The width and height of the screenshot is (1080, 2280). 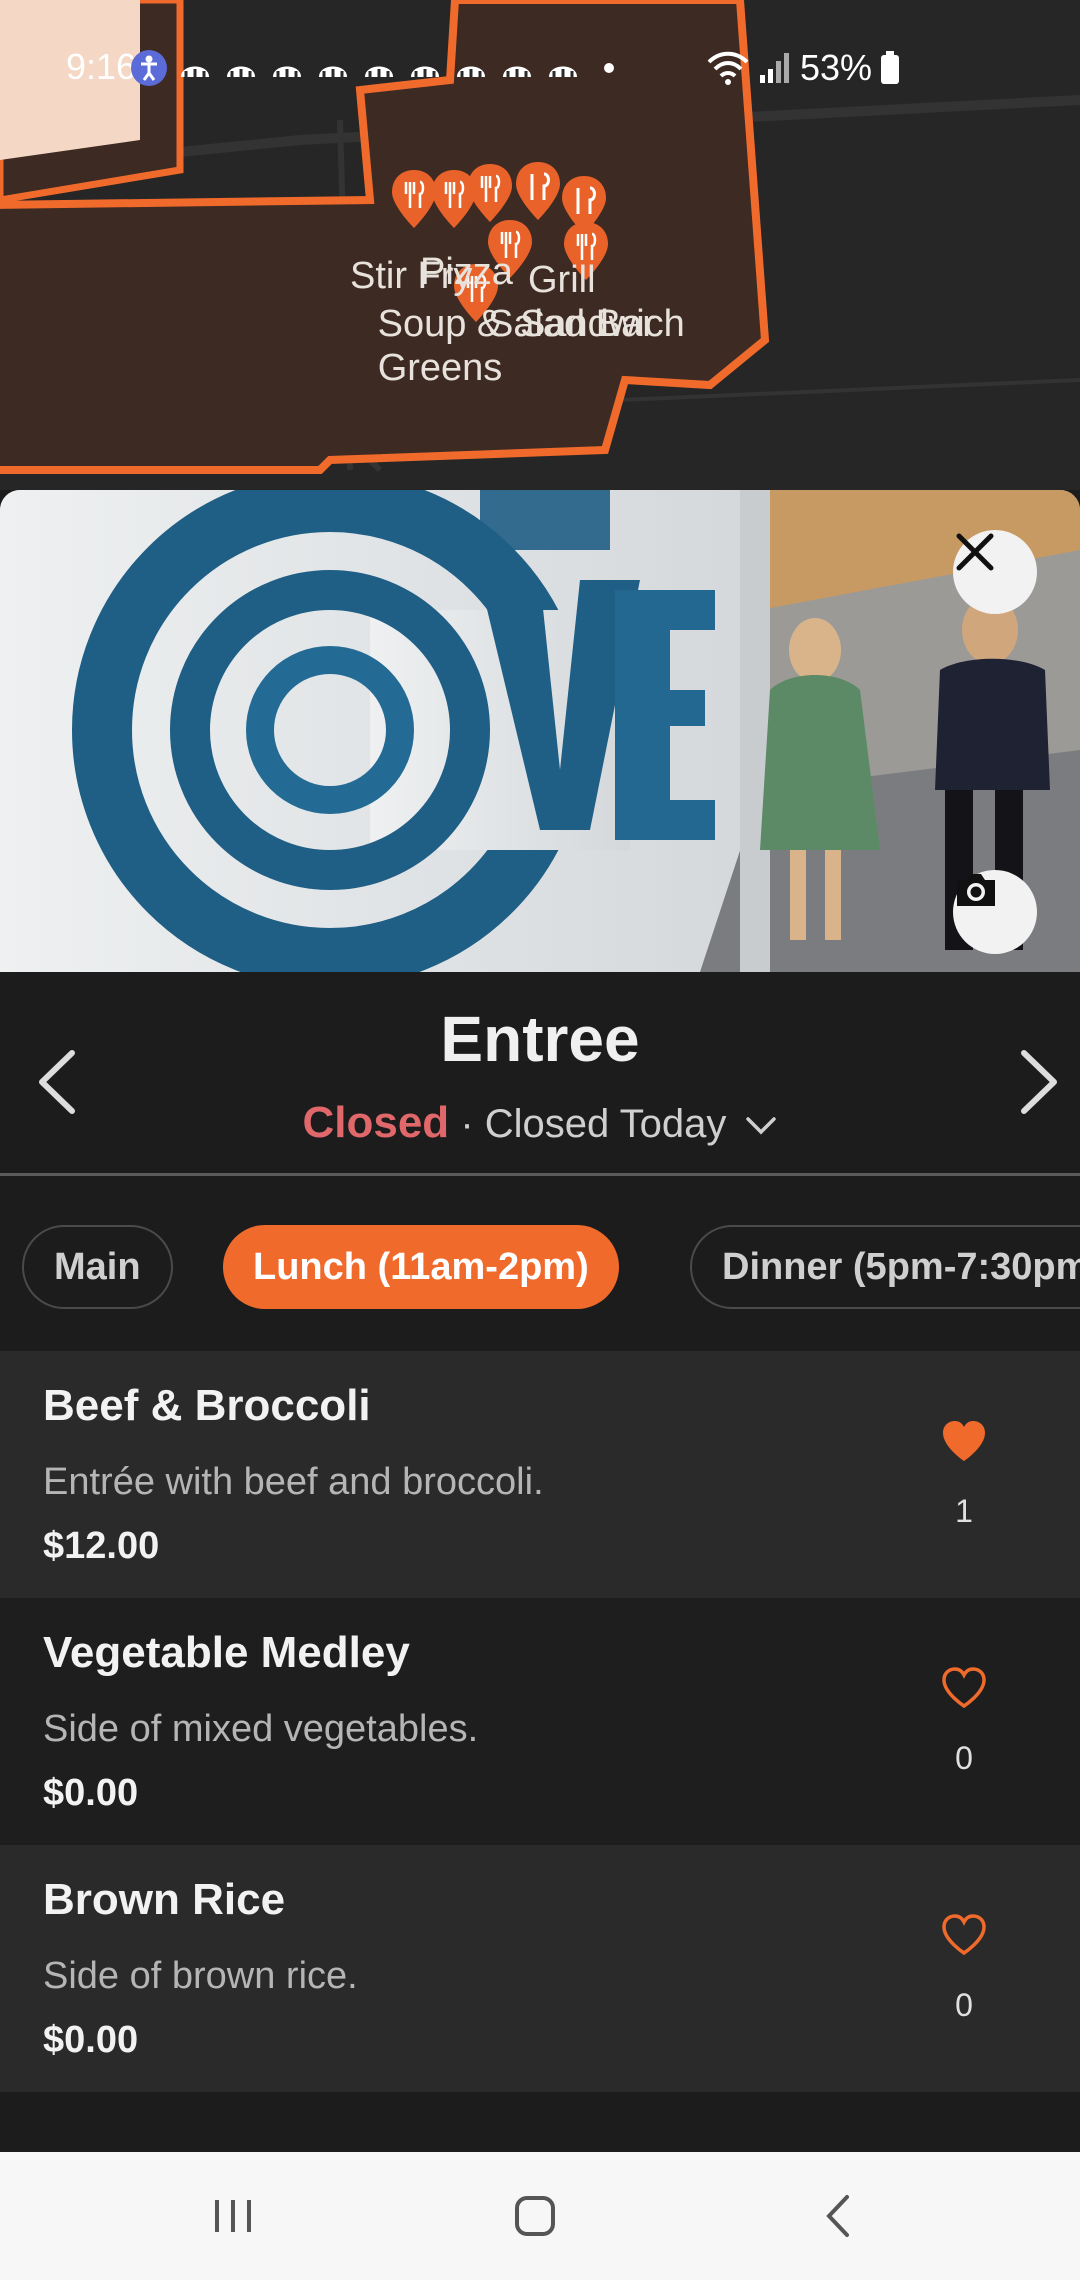 What do you see at coordinates (261, 1729) in the screenshot?
I see `menu-item-description: Side of mixed vegetables.` at bounding box center [261, 1729].